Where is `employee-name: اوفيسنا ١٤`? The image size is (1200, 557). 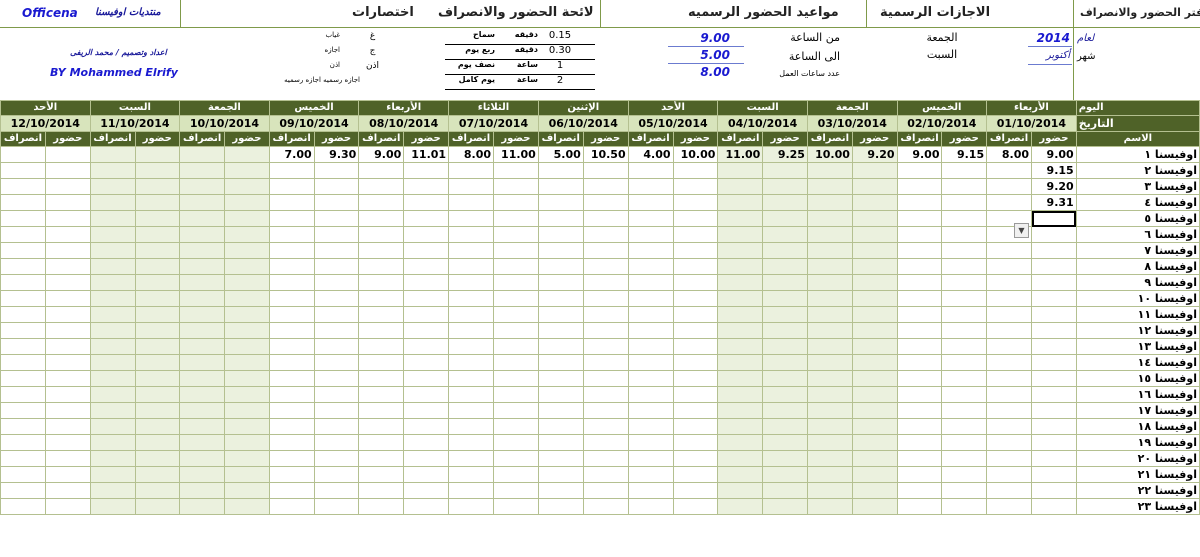 employee-name: اوفيسنا ١٤ is located at coordinates (1137, 362).